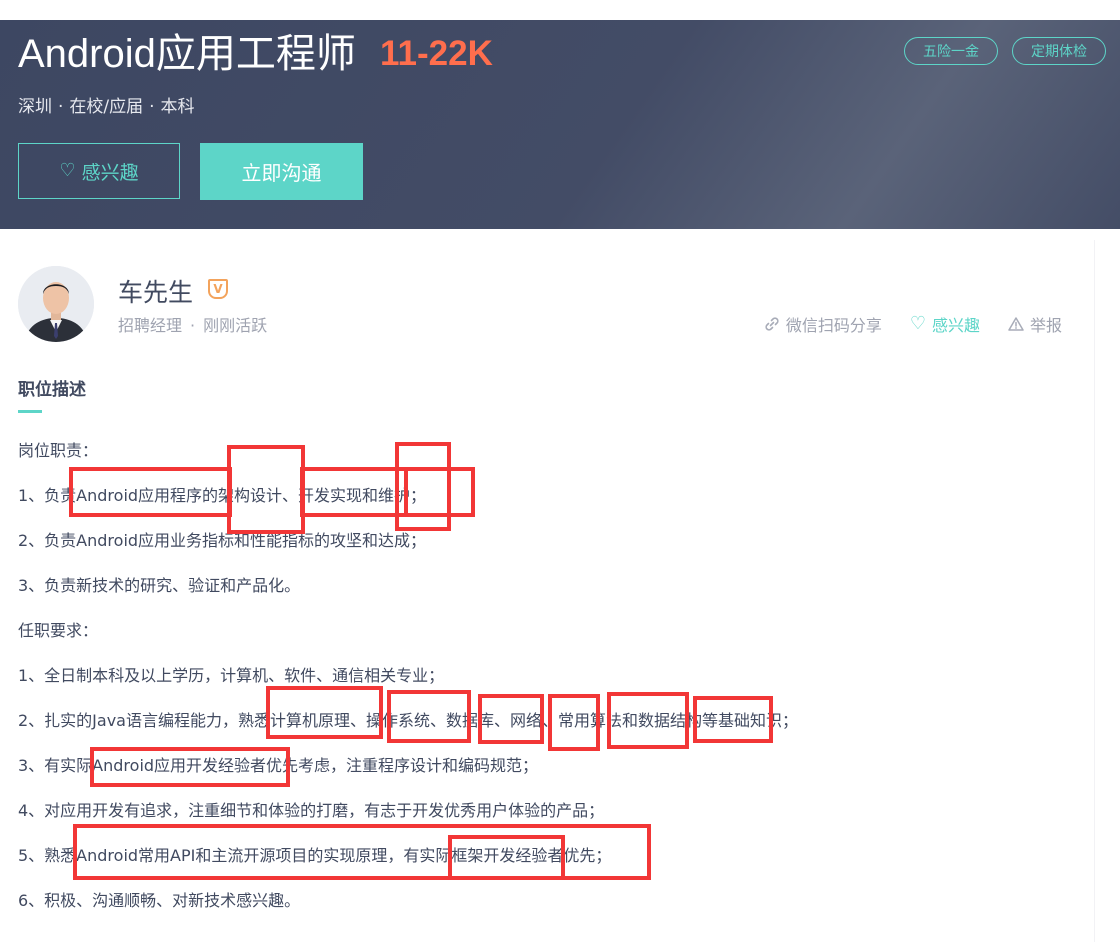  I want to click on link-icon, so click(772, 324).